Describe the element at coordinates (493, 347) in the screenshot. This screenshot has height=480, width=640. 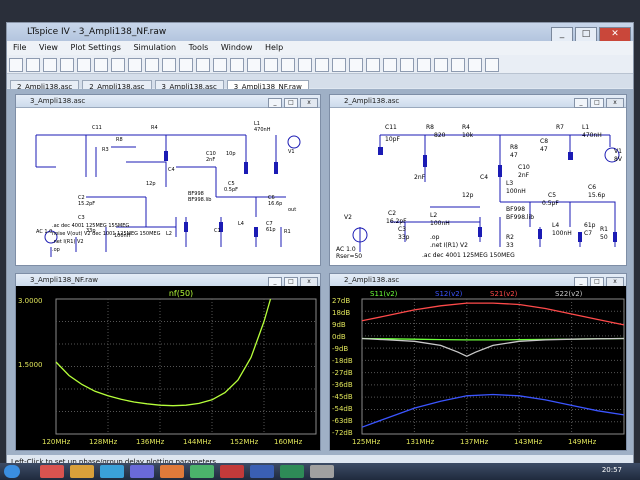
I see `series-line-s22-v2-` at that location.